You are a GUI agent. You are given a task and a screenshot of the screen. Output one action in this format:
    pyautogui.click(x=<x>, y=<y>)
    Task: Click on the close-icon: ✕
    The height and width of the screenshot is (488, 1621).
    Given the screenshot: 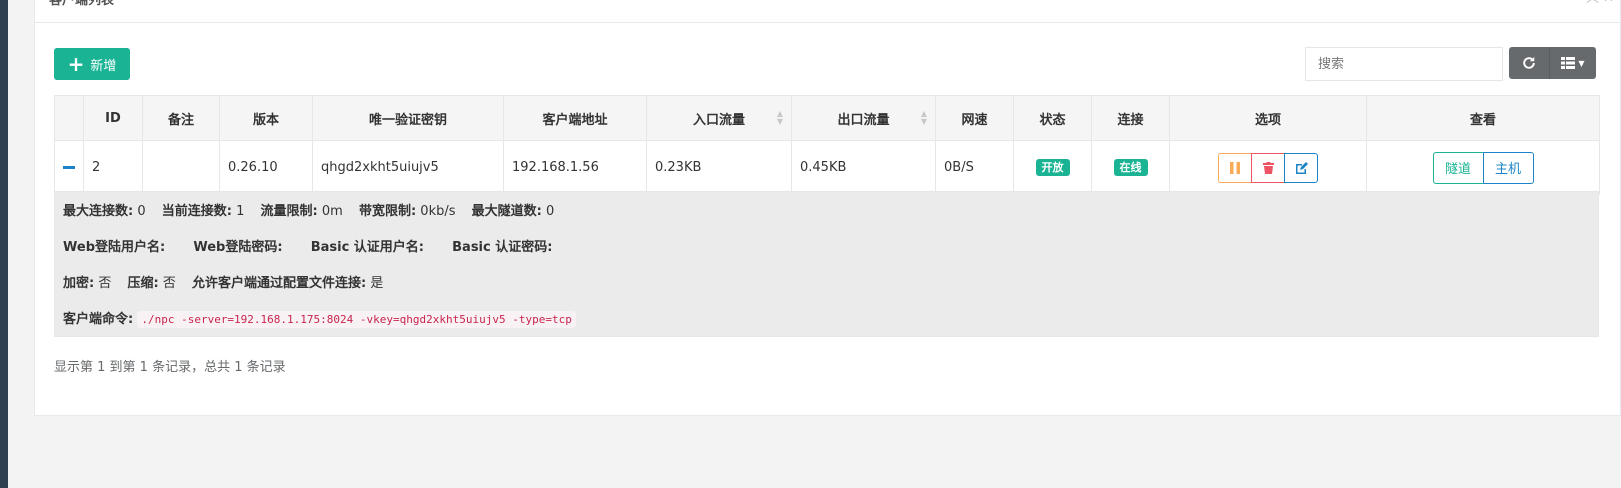 What is the action you would take?
    pyautogui.click(x=1608, y=3)
    